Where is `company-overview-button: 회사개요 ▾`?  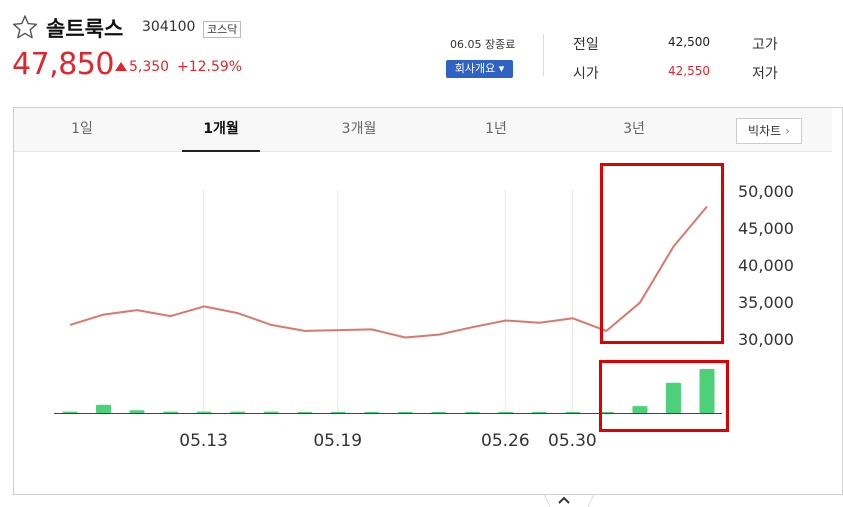 company-overview-button: 회사개요 ▾ is located at coordinates (479, 69).